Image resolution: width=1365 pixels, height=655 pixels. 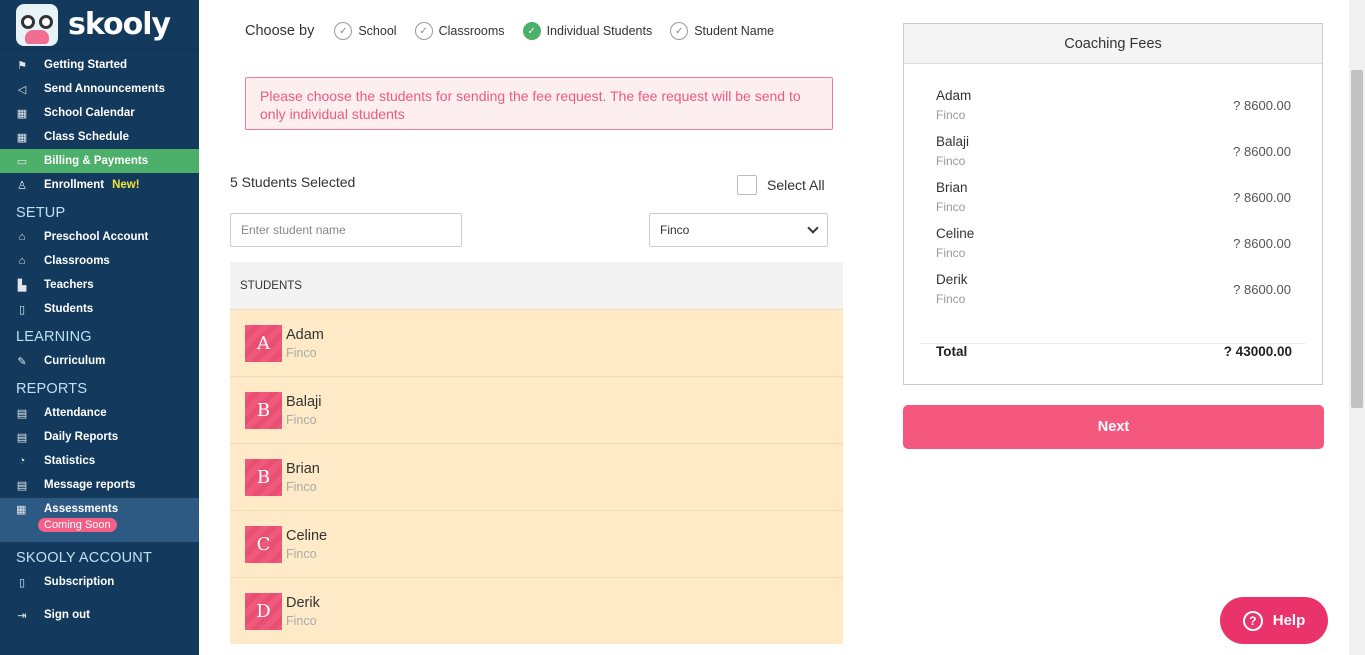 I want to click on sidebar-item-getting-started: ⚑ Getting Started, so click(x=99, y=65).